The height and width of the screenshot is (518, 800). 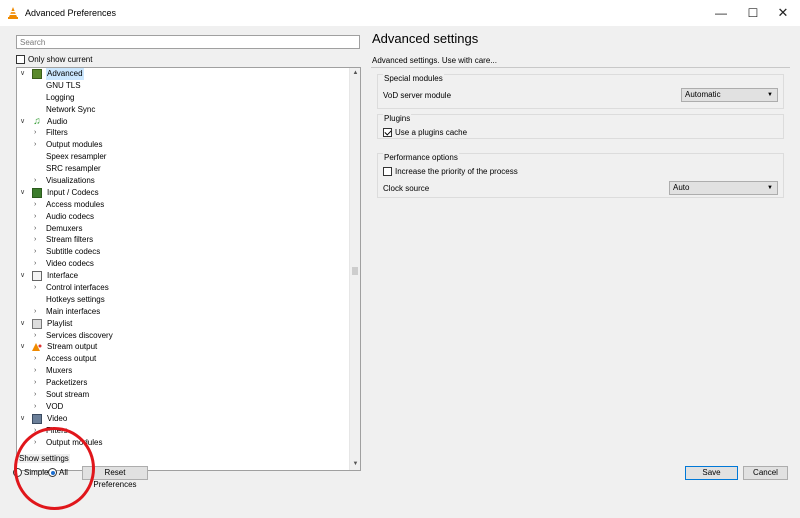 What do you see at coordinates (64, 228) in the screenshot?
I see `tree-item-label: Demuxers` at bounding box center [64, 228].